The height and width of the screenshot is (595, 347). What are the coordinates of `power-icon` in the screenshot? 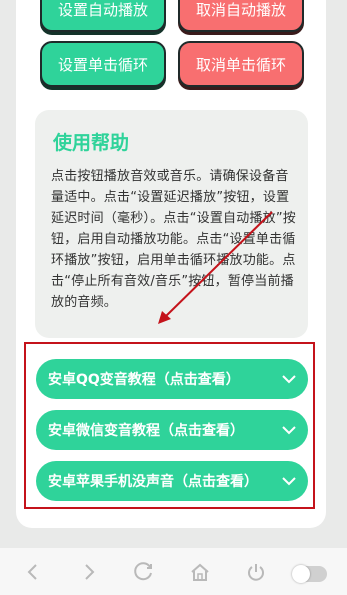 It's located at (256, 572).